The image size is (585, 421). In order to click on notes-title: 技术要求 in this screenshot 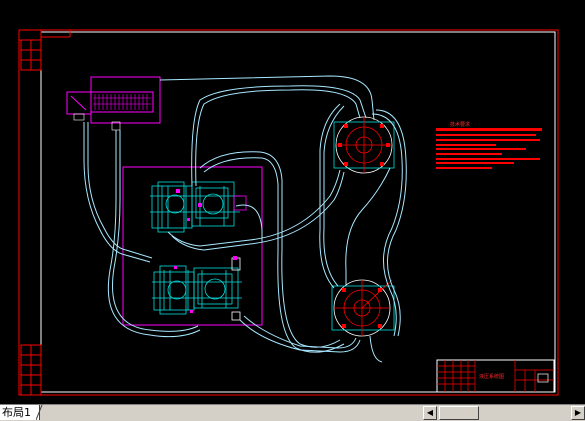, I will do `click(460, 125)`.